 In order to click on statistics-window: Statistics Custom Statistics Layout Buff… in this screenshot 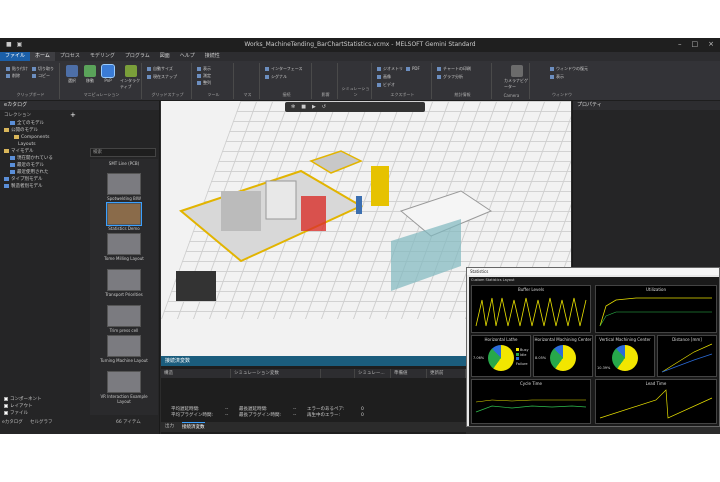, I will do `click(593, 347)`.